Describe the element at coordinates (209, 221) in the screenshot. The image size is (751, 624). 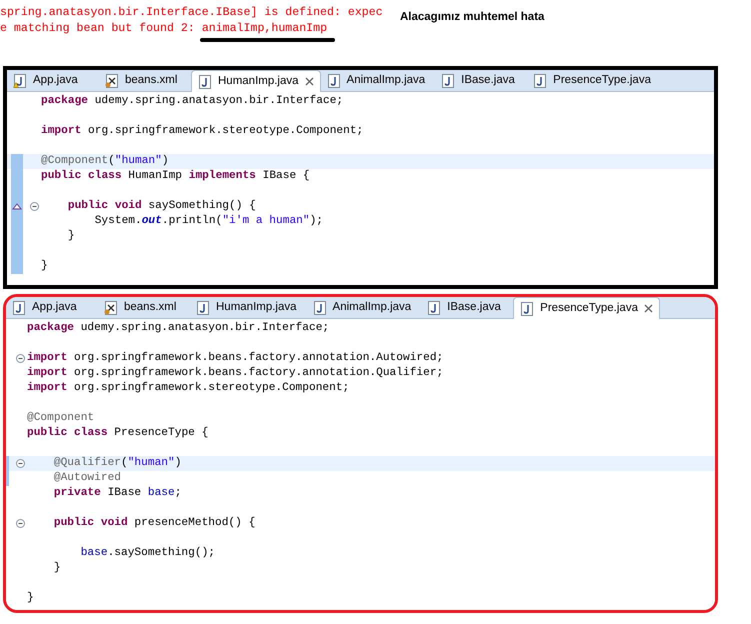
I see `code-text: System.out.println("i'm a human");` at that location.